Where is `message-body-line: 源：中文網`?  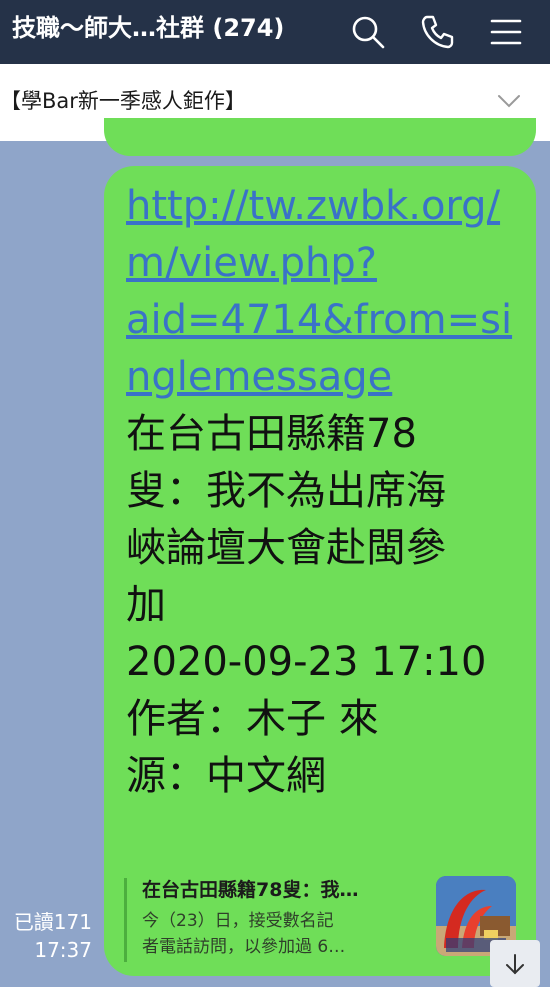 message-body-line: 源：中文網 is located at coordinates (226, 776).